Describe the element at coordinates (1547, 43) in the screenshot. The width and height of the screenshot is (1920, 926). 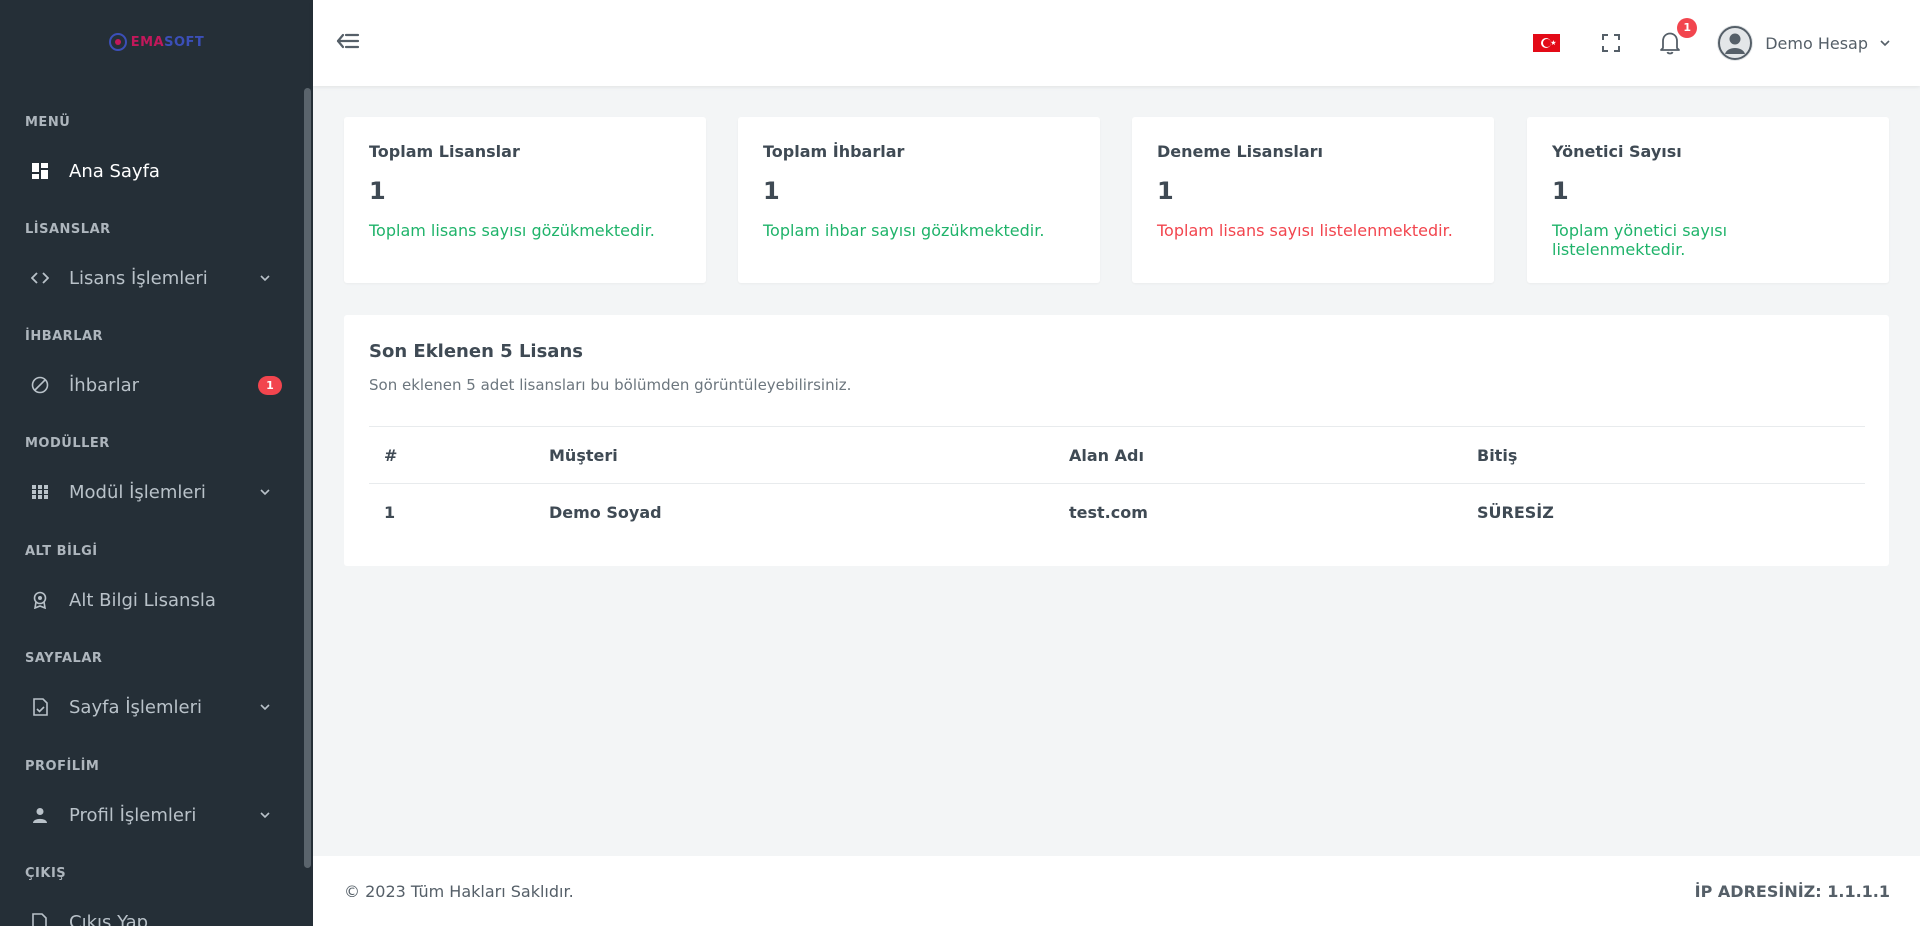
I see `tr-flag-icon: ★` at that location.